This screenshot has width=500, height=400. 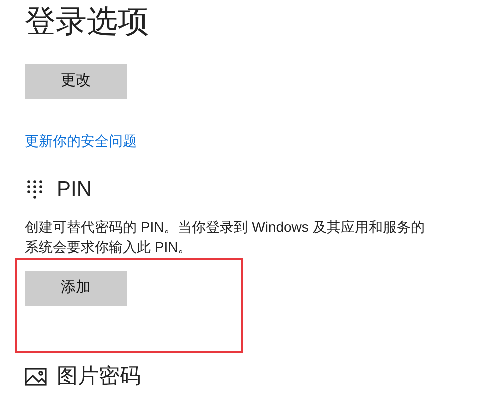 What do you see at coordinates (74, 190) in the screenshot?
I see `section-heading: PIN` at bounding box center [74, 190].